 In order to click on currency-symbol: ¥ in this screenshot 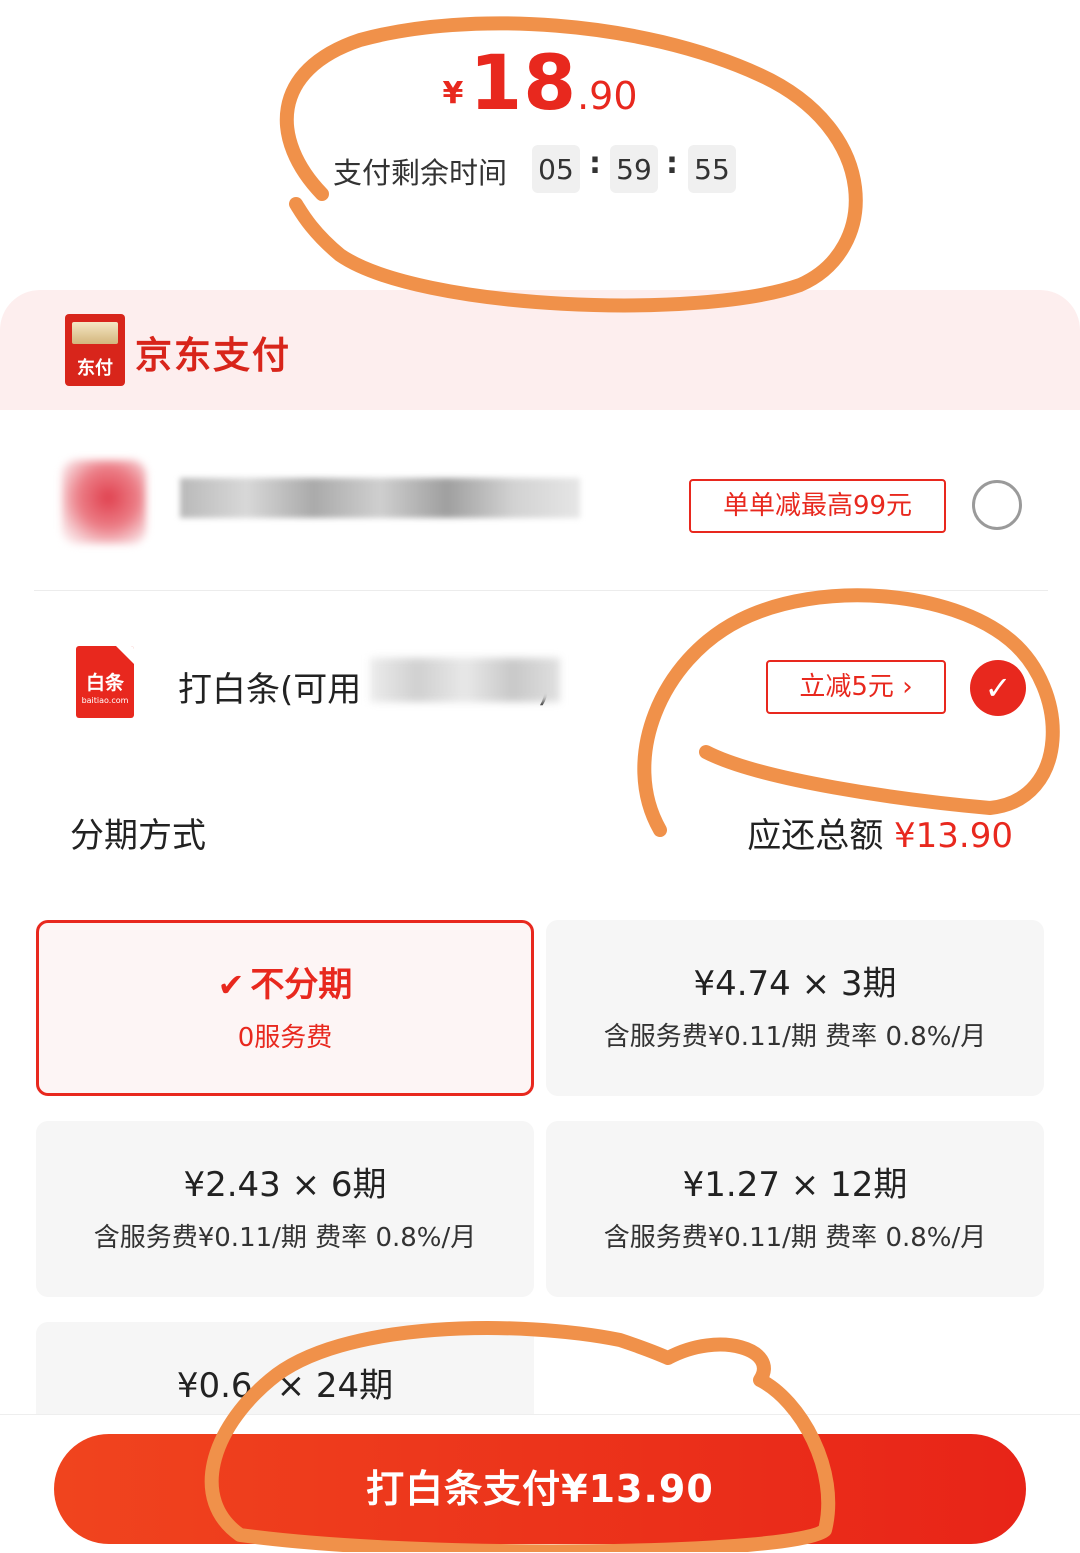, I will do `click(453, 93)`.